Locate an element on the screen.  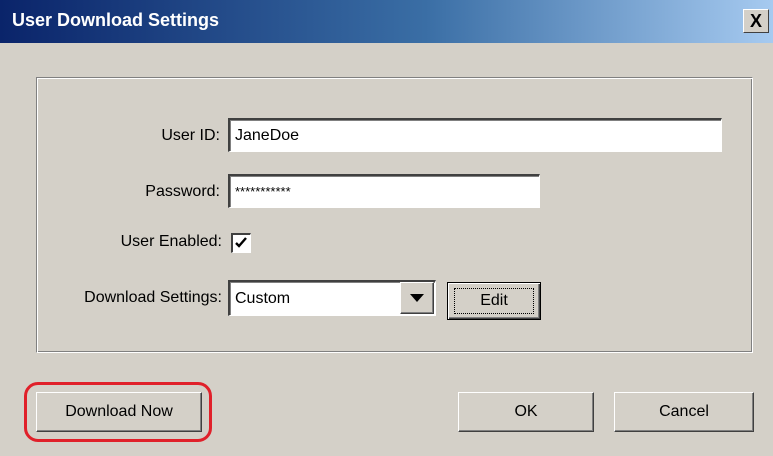
cancel-button: Cancel is located at coordinates (684, 412).